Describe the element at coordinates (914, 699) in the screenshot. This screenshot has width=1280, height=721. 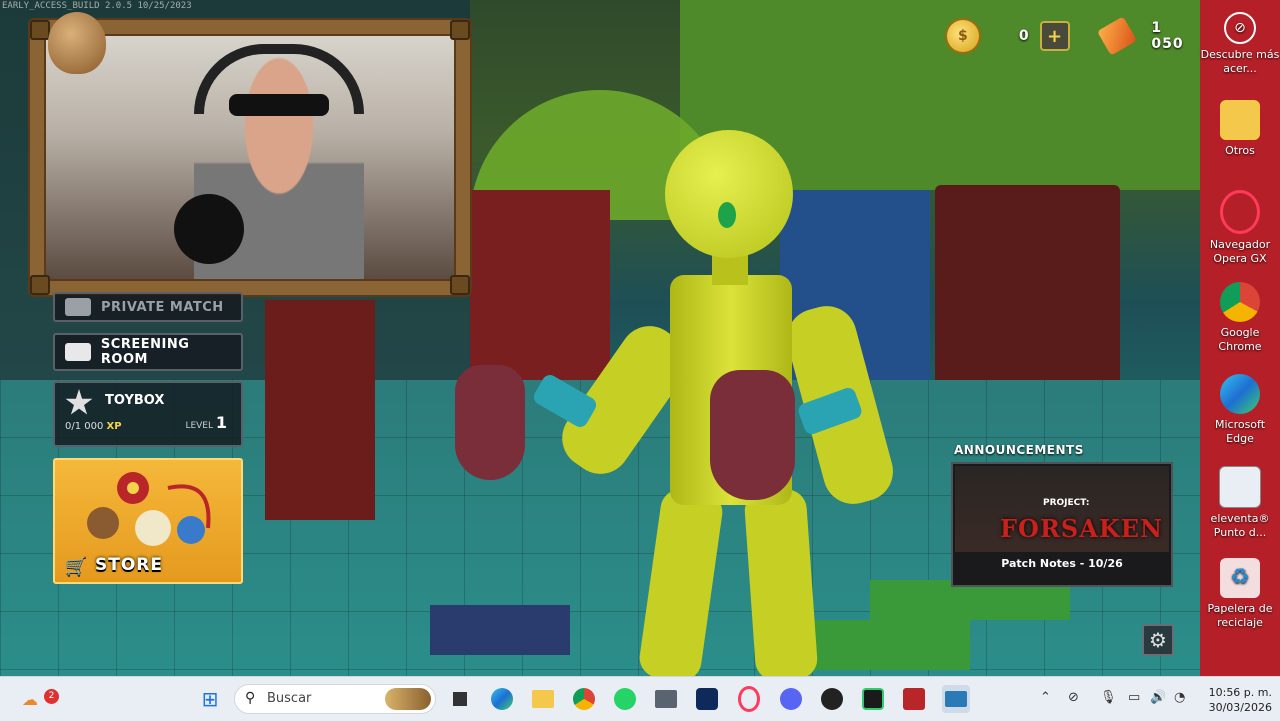
I see `taskbar-roblox` at that location.